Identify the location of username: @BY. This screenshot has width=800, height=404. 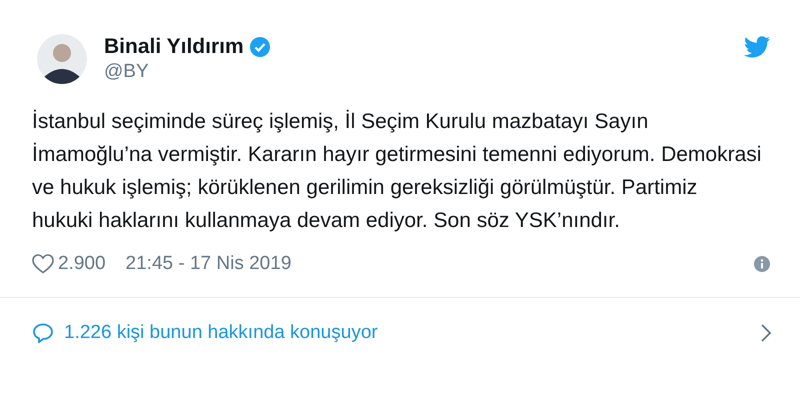
(187, 72).